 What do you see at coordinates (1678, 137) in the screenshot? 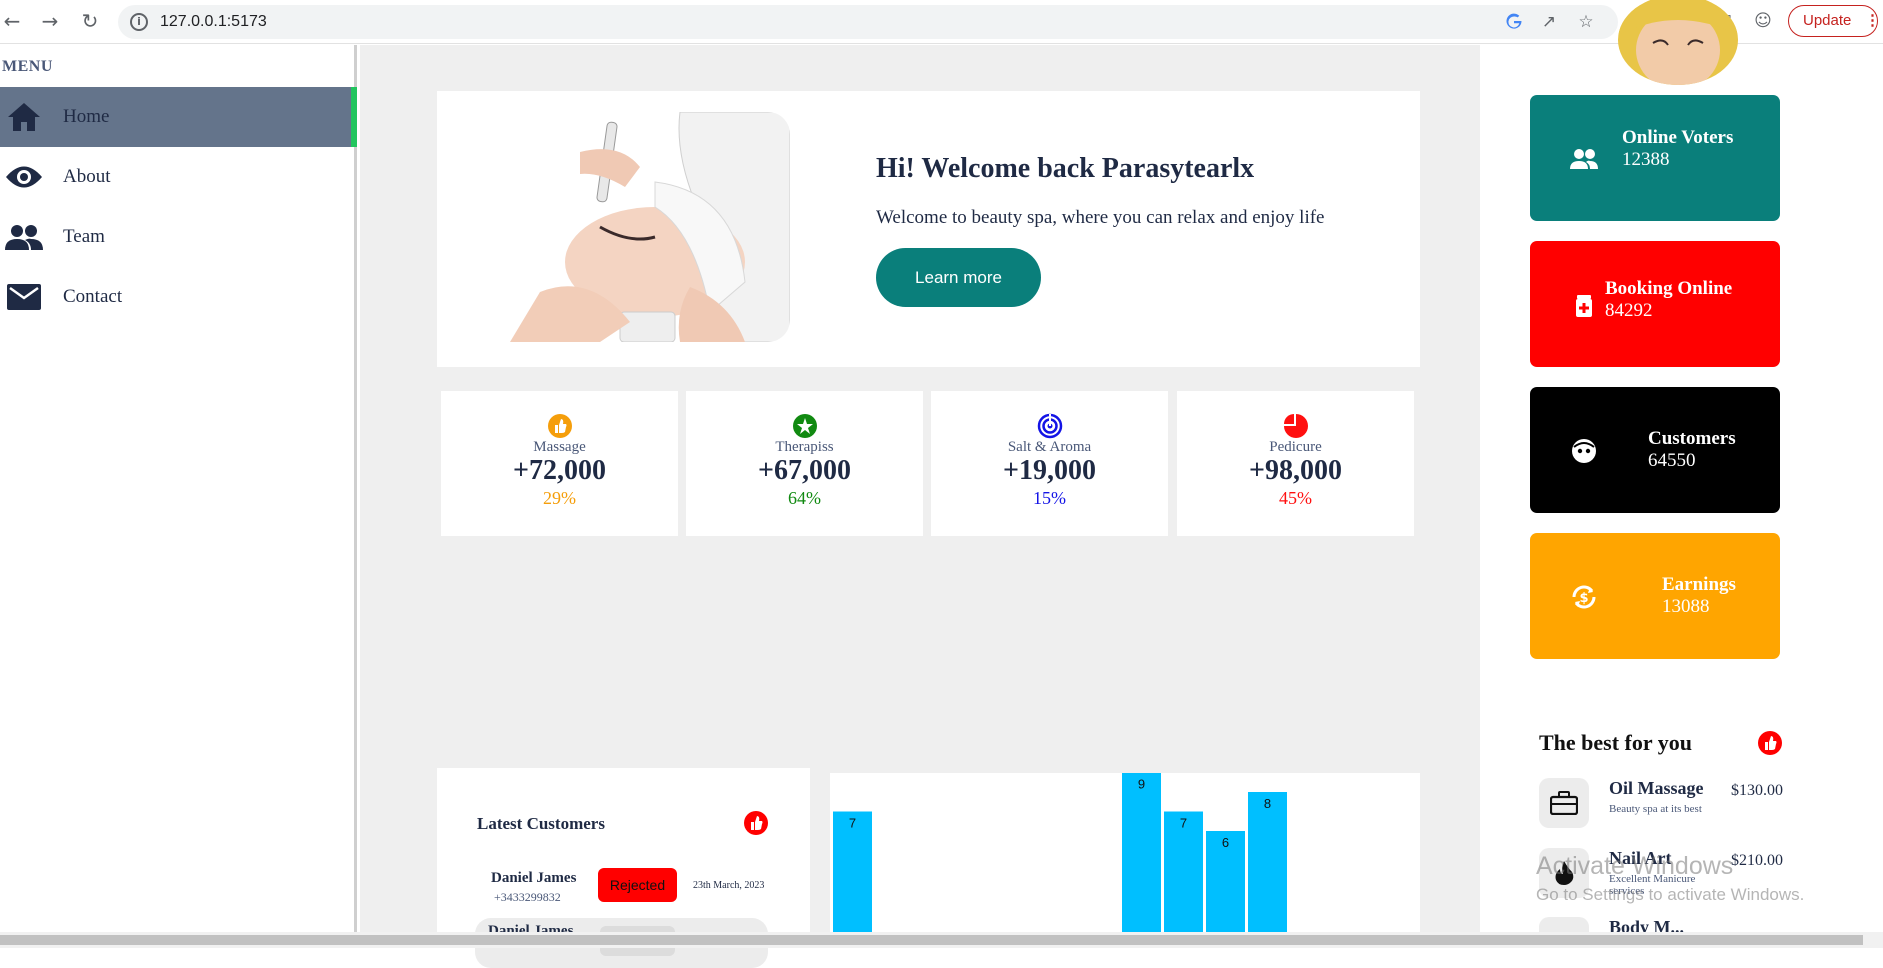
I see `kpi-label: Online Voters` at bounding box center [1678, 137].